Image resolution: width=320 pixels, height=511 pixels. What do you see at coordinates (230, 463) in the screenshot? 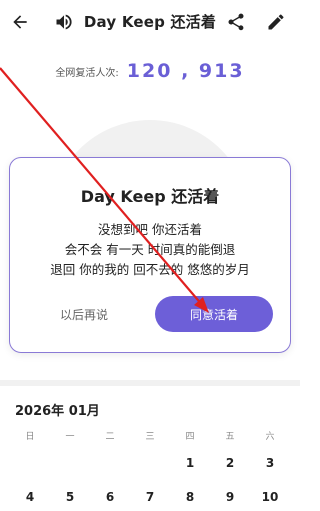
I see `calendar-day: 2` at bounding box center [230, 463].